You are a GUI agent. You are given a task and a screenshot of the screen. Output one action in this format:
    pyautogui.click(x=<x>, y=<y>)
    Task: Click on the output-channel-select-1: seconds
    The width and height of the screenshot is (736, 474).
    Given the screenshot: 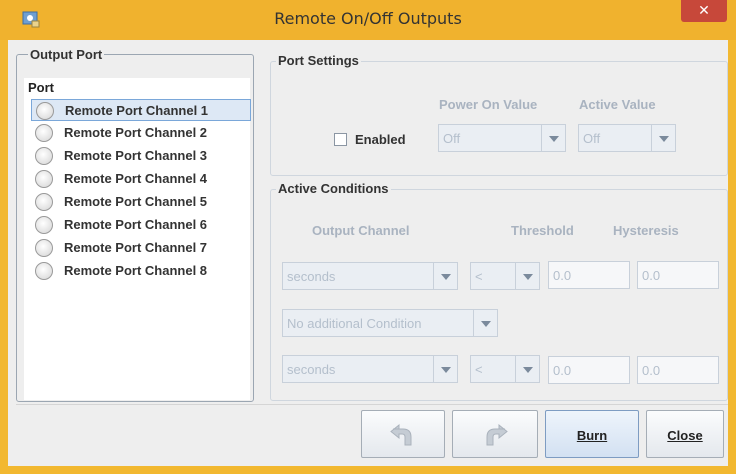 What is the action you would take?
    pyautogui.click(x=370, y=276)
    